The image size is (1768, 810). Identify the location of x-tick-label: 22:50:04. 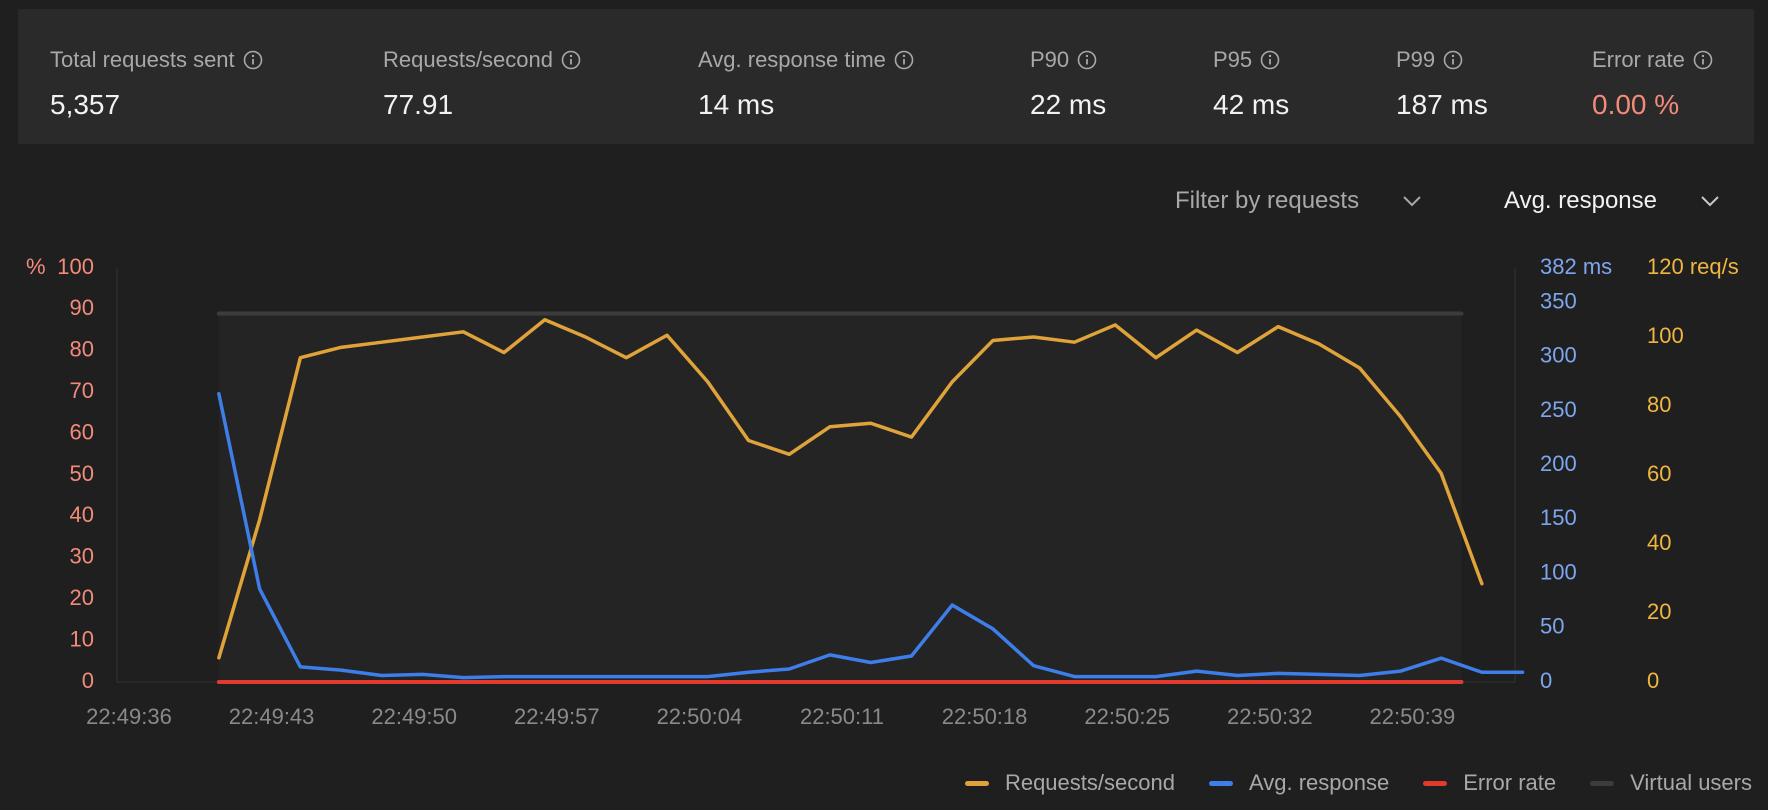
(700, 716).